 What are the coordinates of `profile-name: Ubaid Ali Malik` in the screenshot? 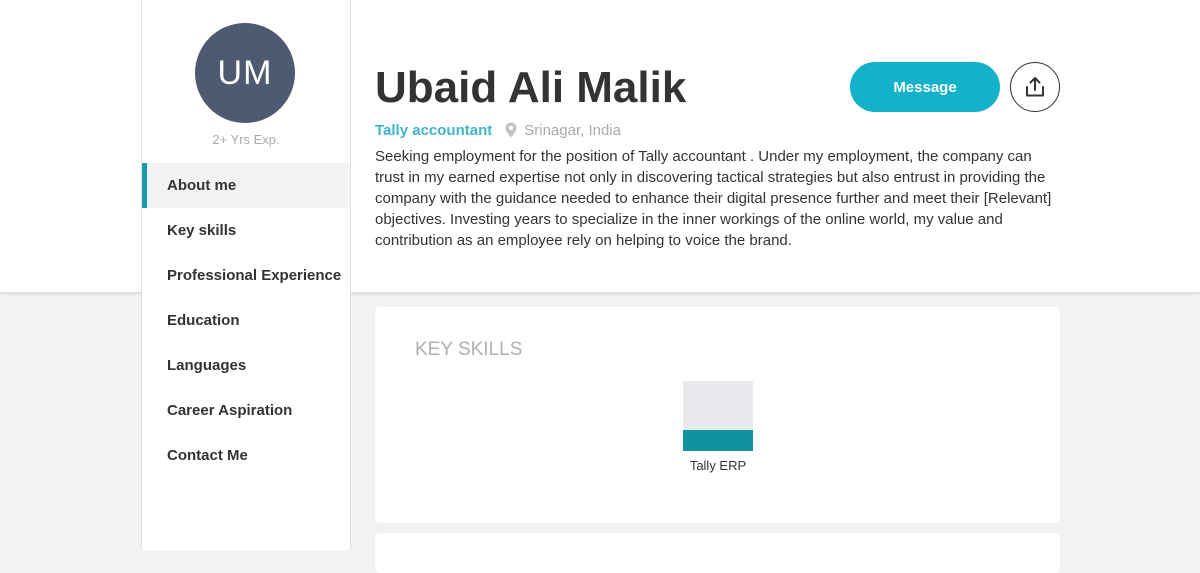 It's located at (531, 87).